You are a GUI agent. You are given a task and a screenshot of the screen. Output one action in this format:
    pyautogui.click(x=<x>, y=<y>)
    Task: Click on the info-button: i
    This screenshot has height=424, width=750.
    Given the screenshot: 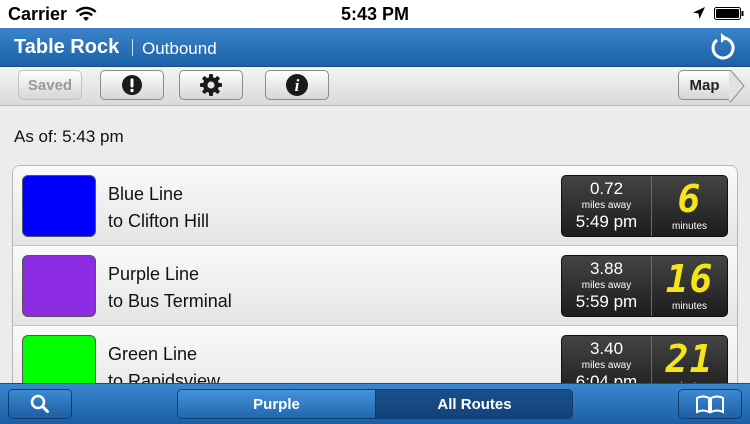 What is the action you would take?
    pyautogui.click(x=297, y=85)
    